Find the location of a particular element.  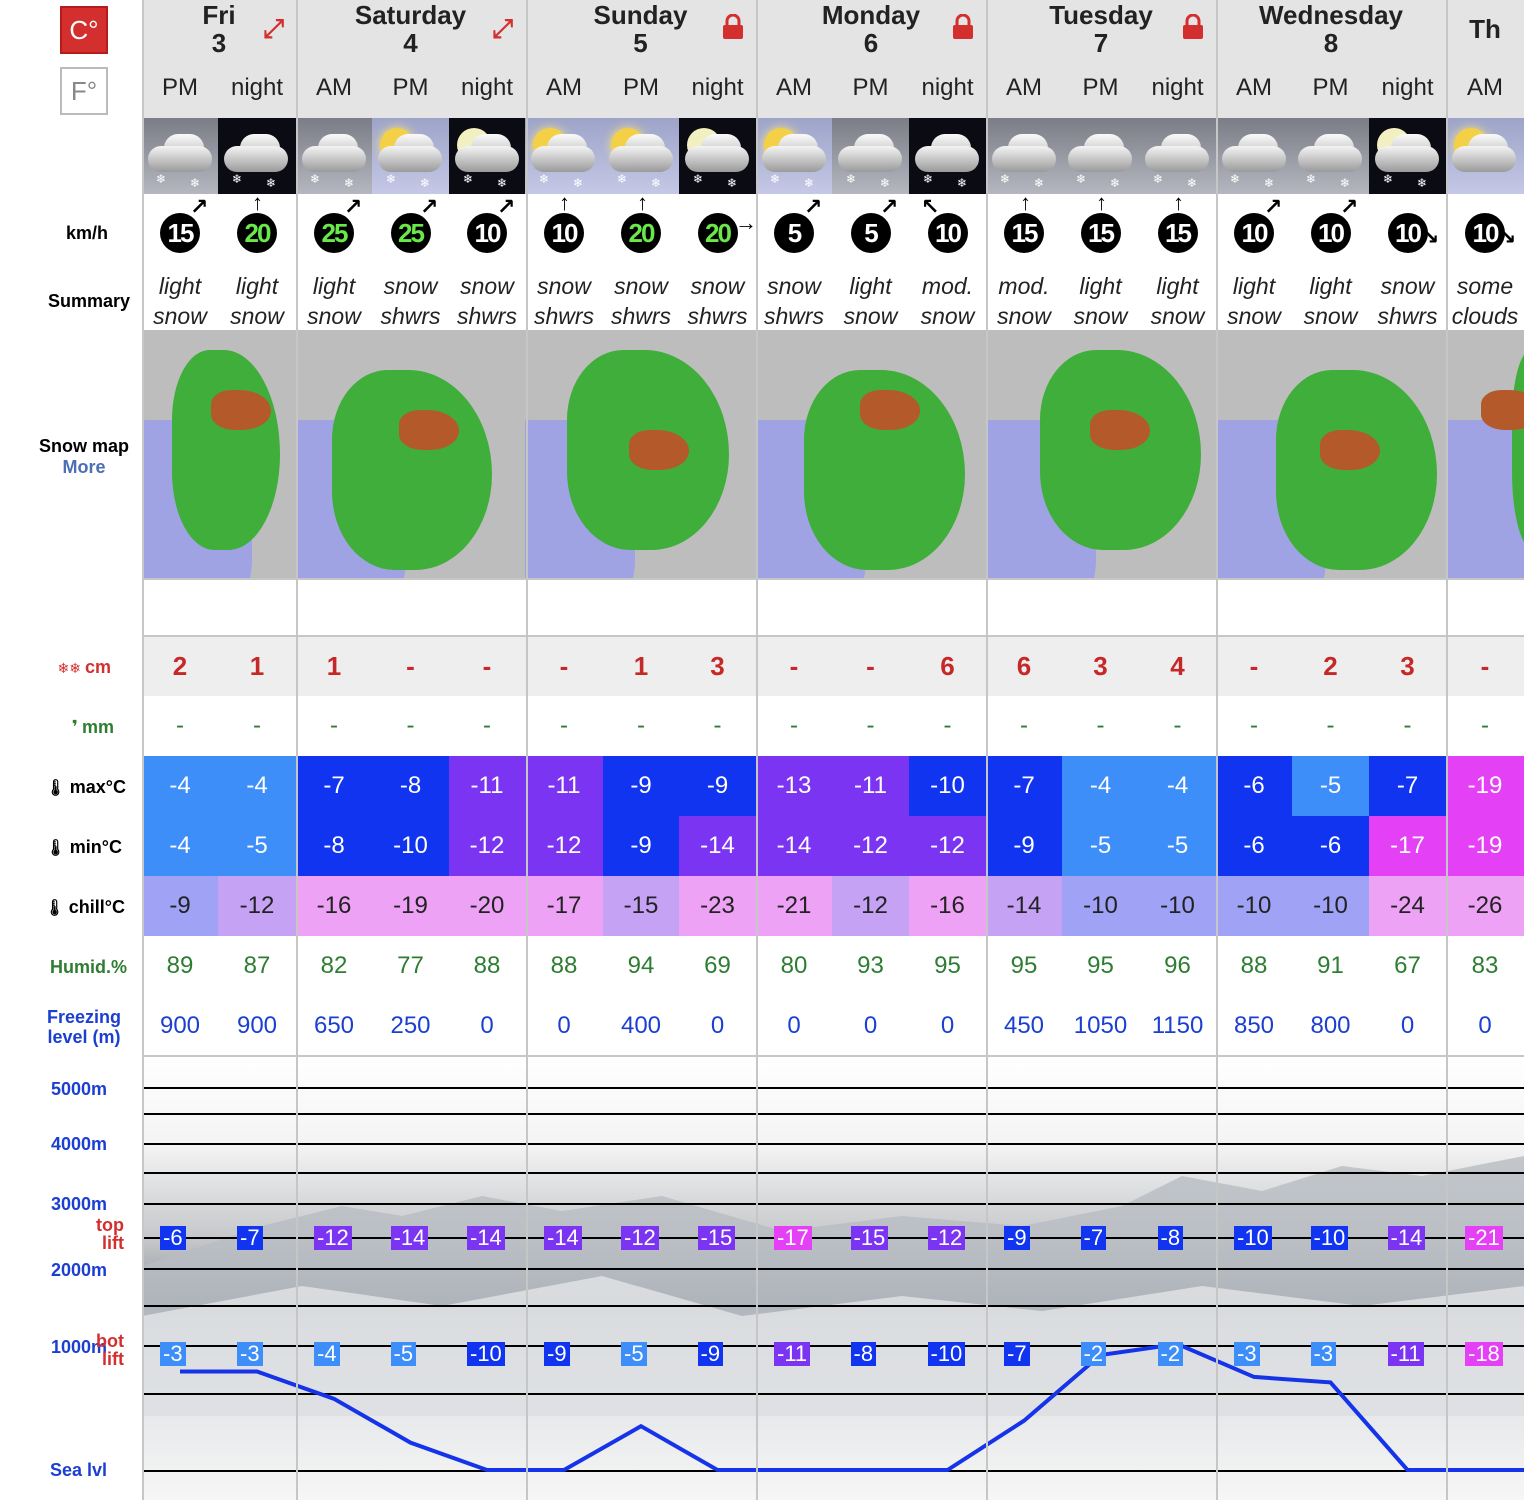

snow-cm-text: cm is located at coordinates (97, 667).